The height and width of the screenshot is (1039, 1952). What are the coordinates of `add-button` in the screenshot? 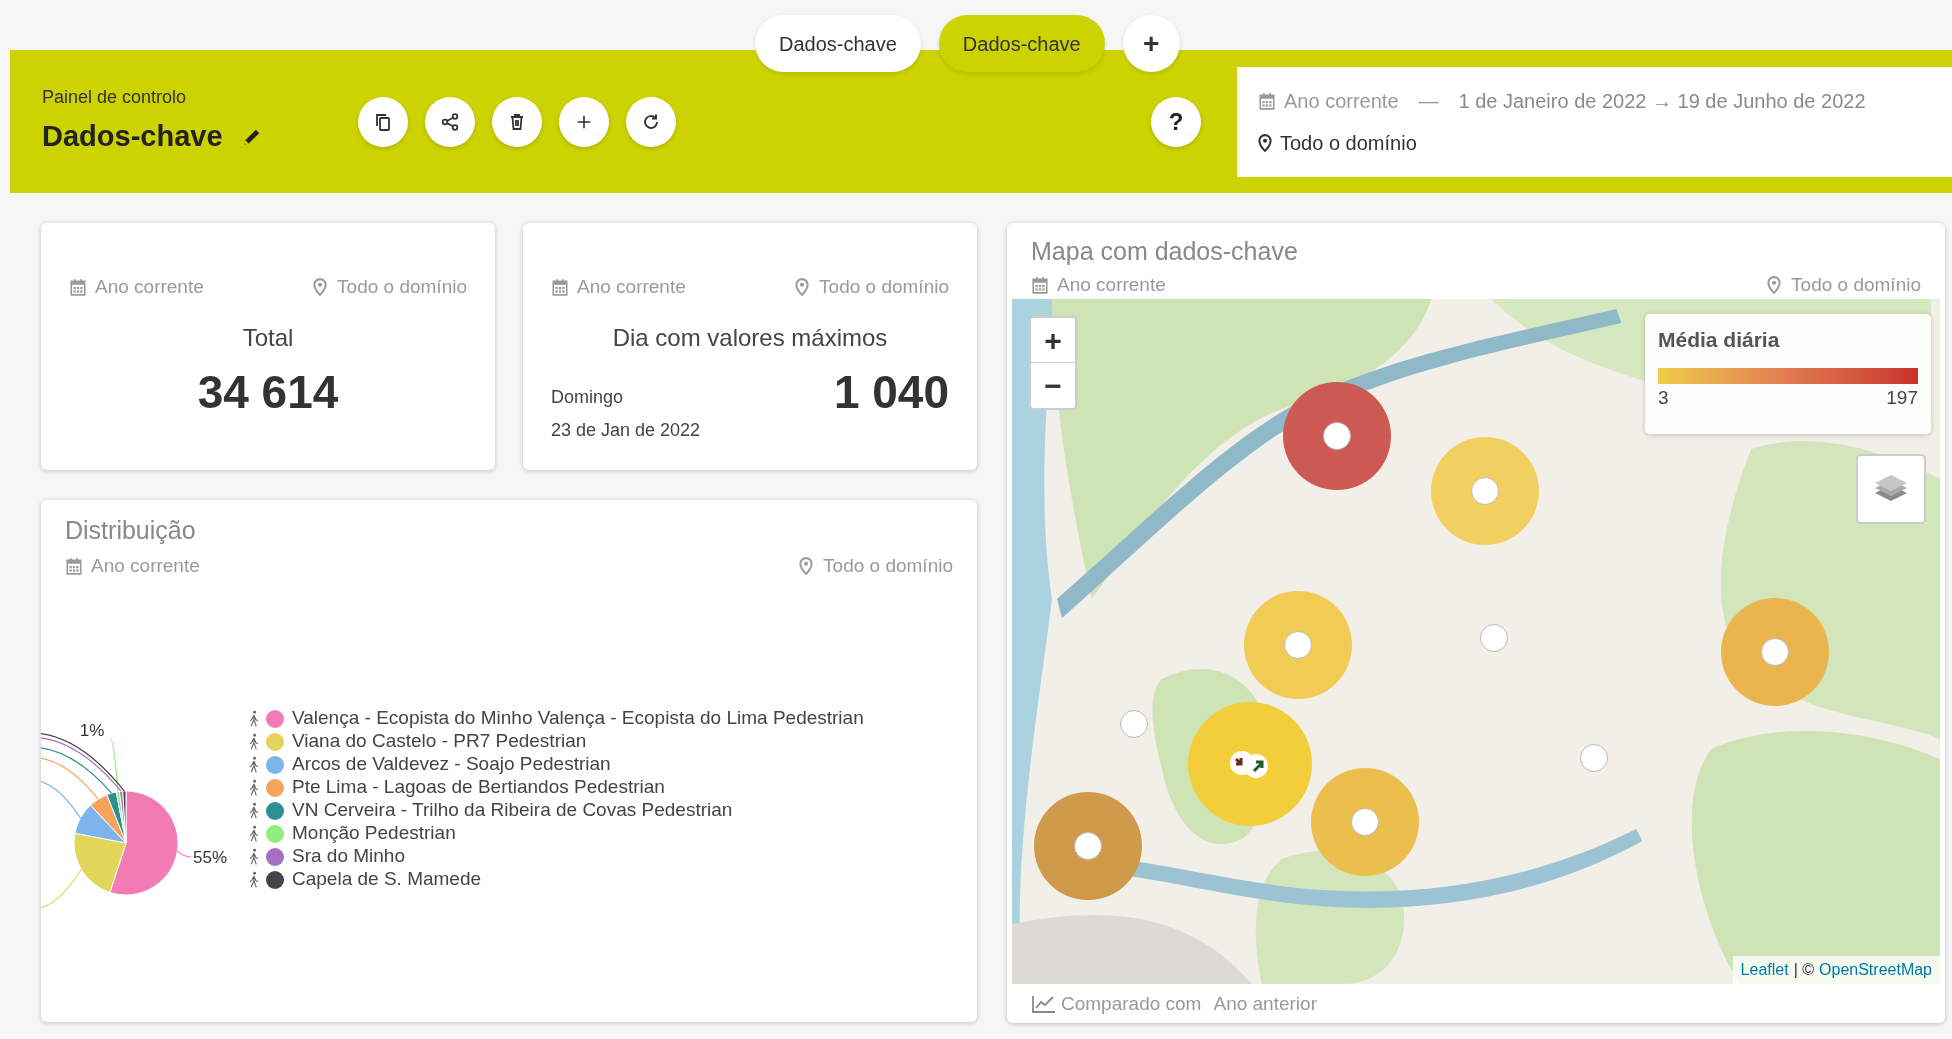 It's located at (584, 121).